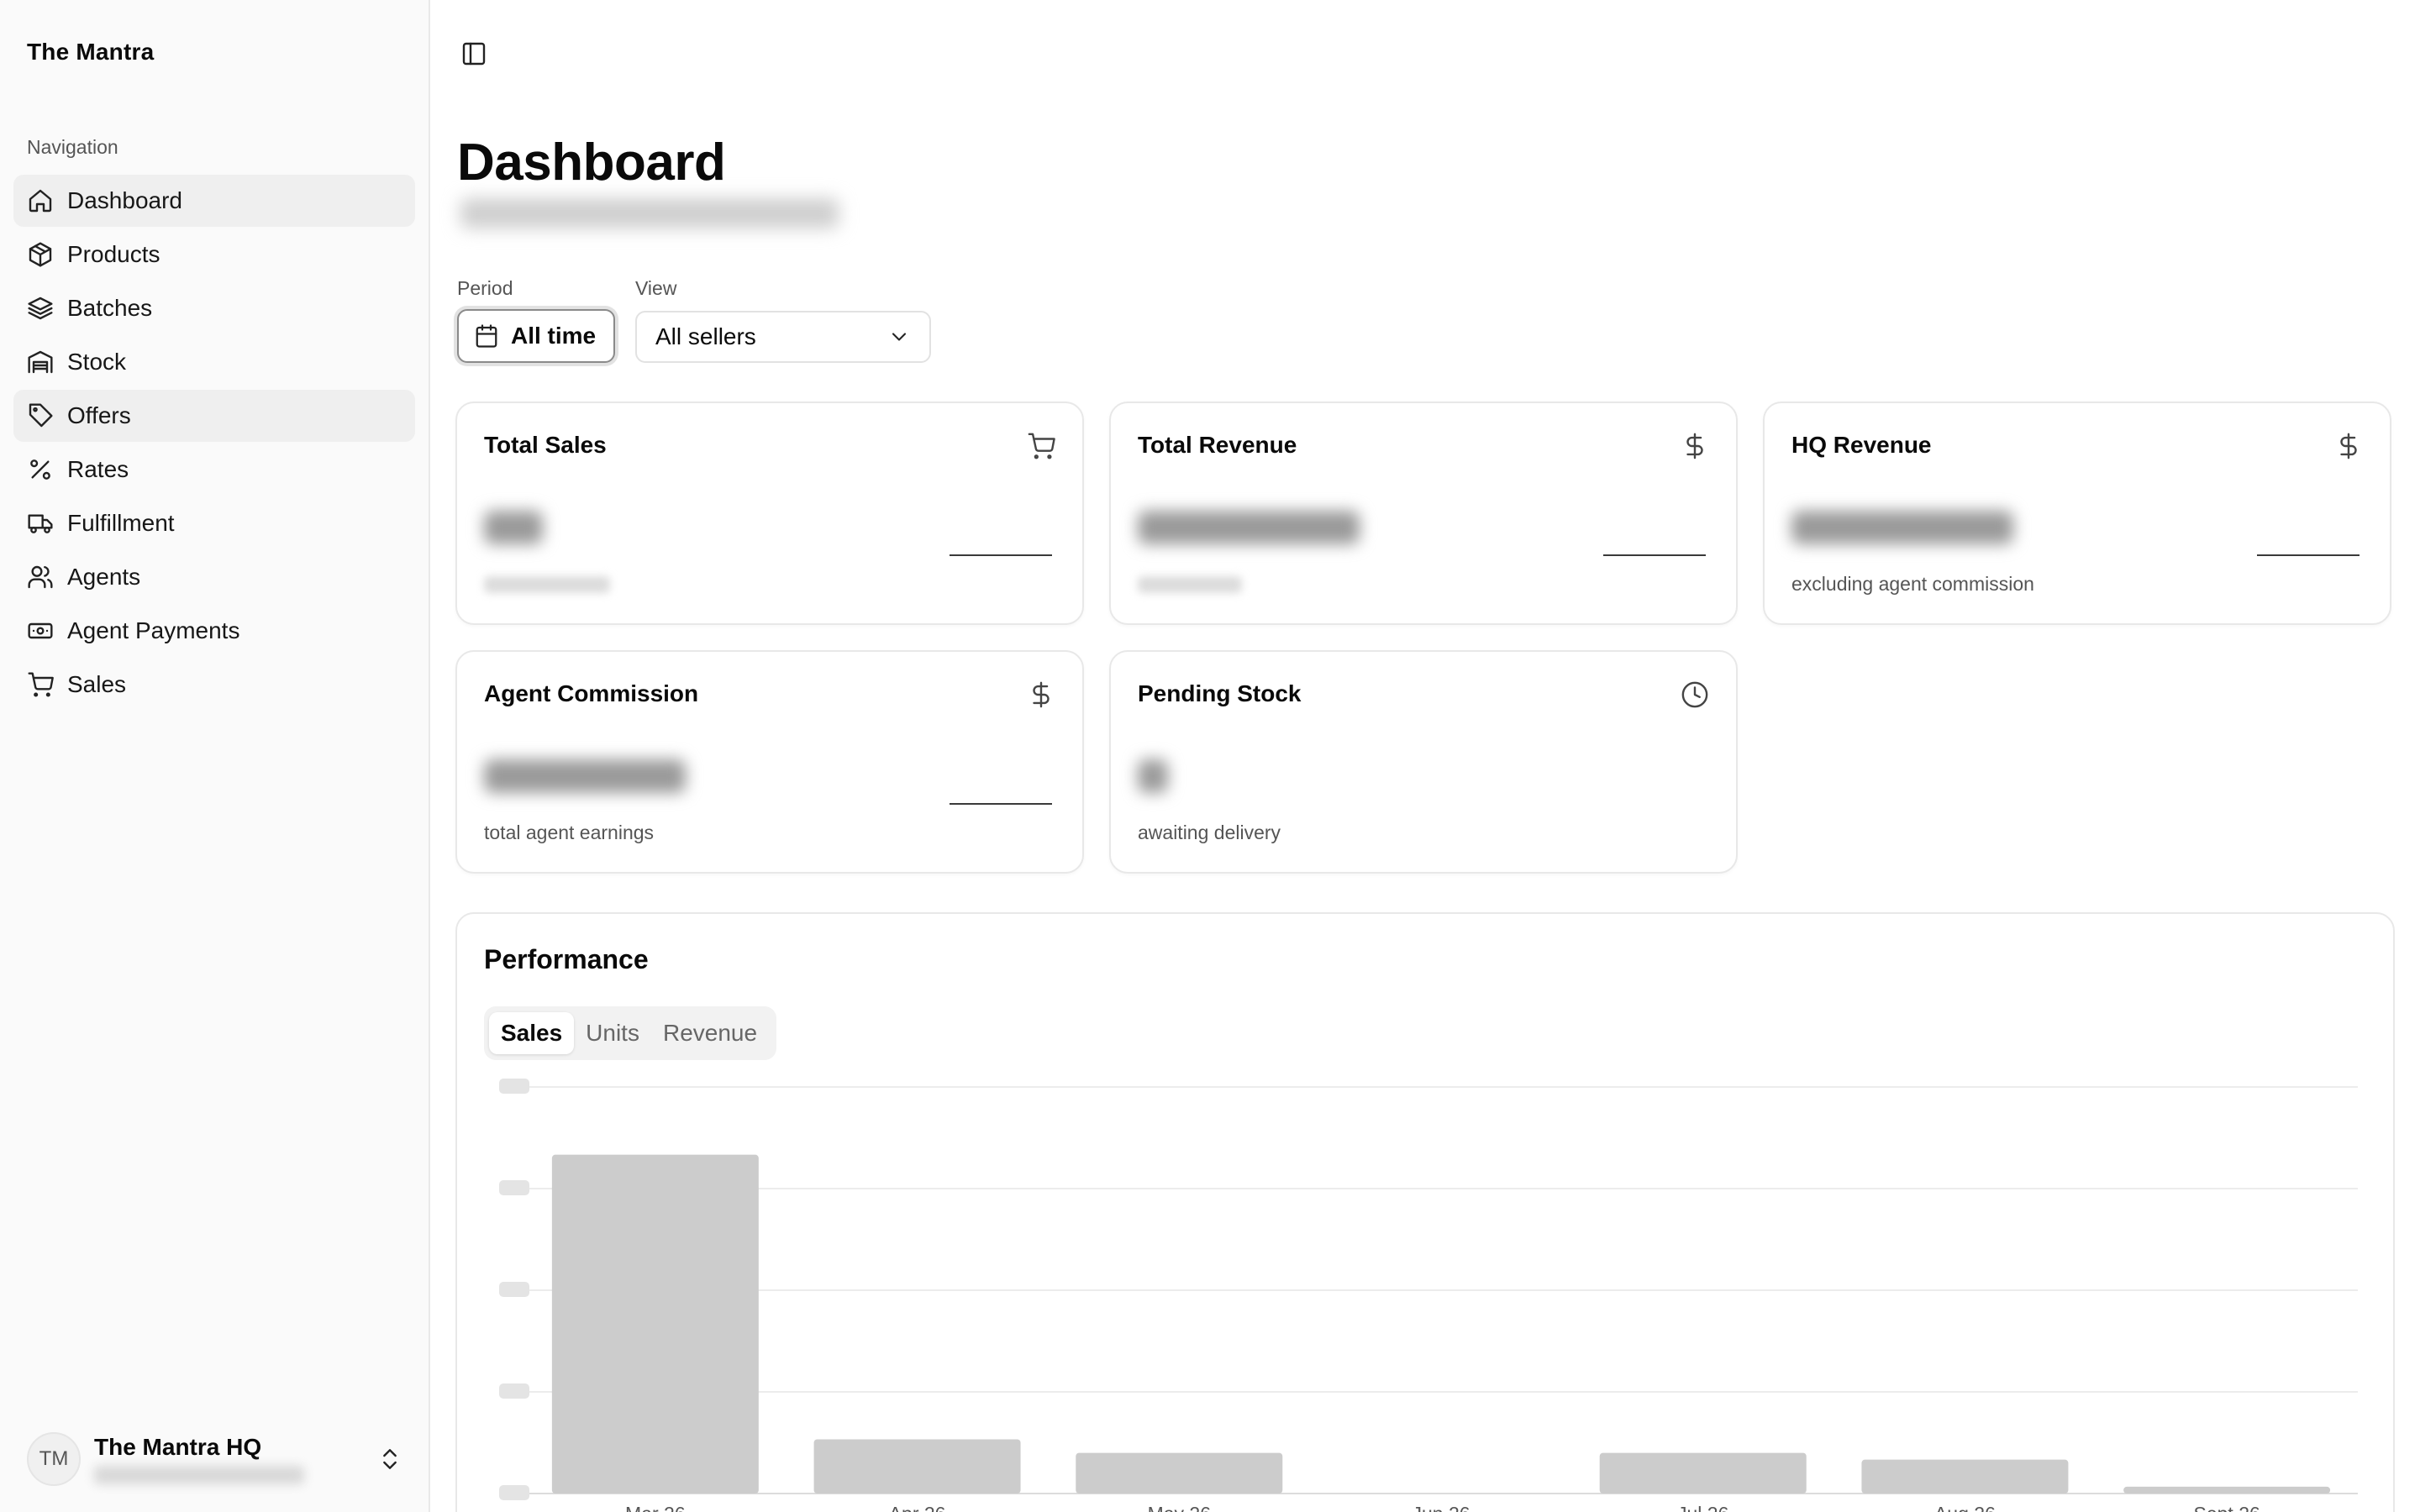 Image resolution: width=2420 pixels, height=1512 pixels. Describe the element at coordinates (1441, 1507) in the screenshot. I see `x-tick-label: Jun 26` at that location.